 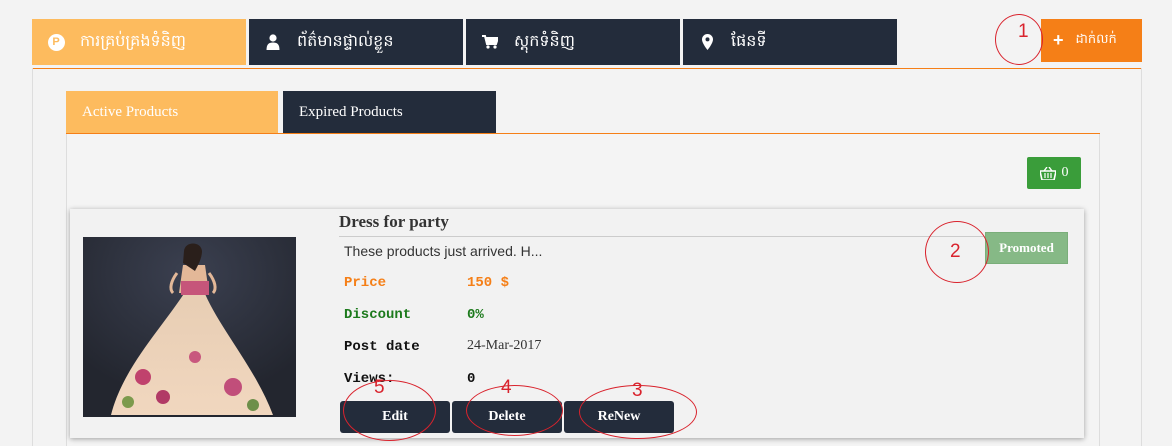 I want to click on basket-button: 0, so click(x=1054, y=173).